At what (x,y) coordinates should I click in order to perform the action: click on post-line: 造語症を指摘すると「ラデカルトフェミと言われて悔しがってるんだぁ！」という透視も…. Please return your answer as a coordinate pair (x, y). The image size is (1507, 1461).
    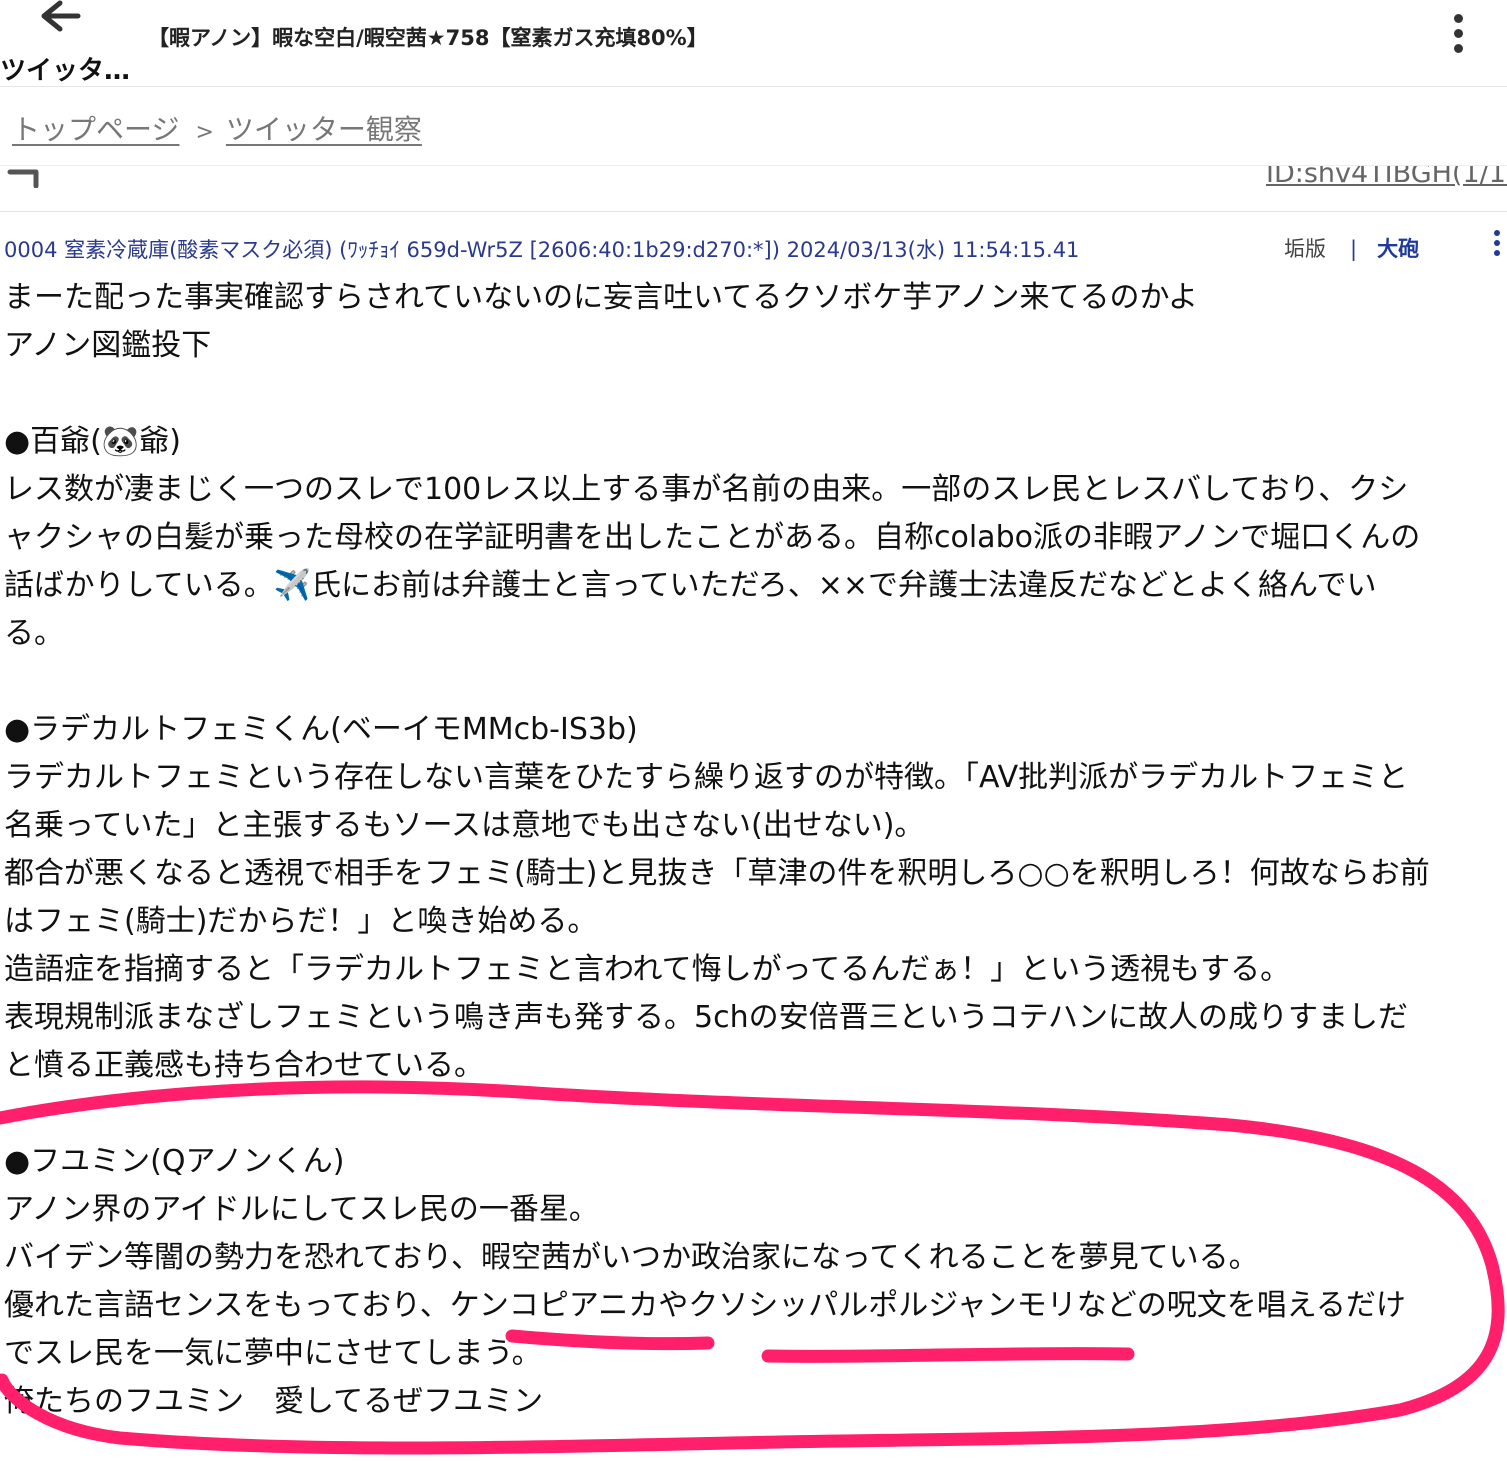
    Looking at the image, I should click on (647, 969).